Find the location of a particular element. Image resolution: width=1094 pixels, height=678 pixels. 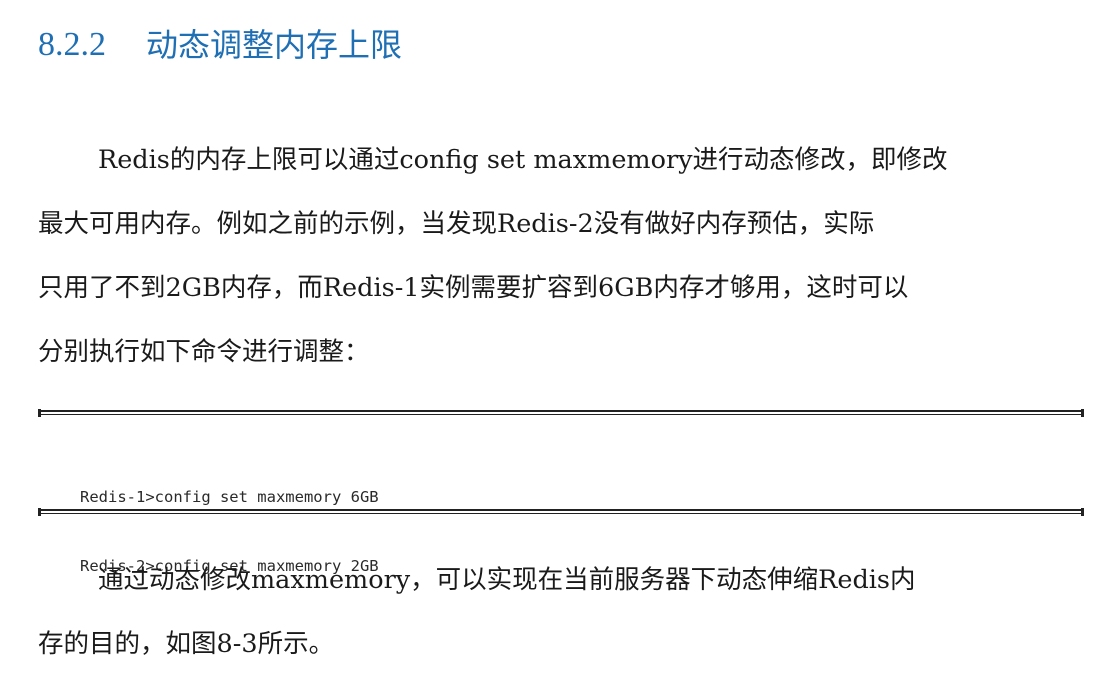

section-title: 动态调整内存上限 is located at coordinates (274, 45).